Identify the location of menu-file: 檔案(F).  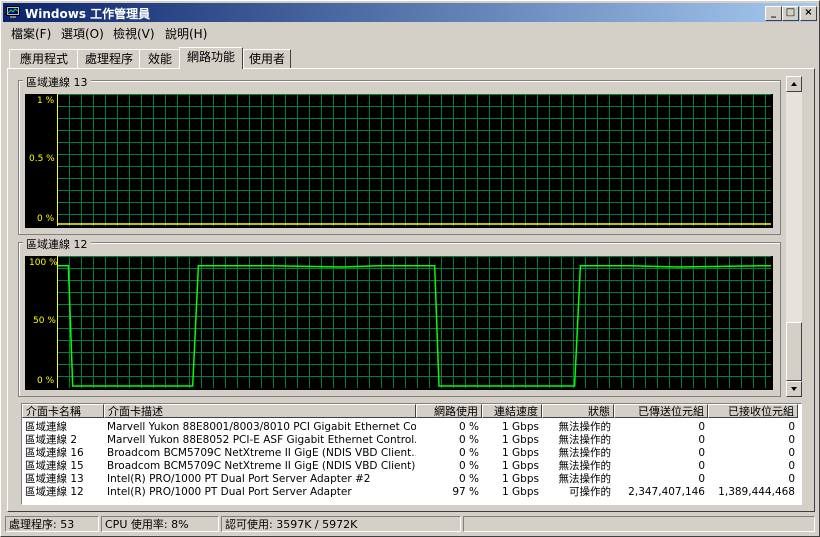
(31, 33).